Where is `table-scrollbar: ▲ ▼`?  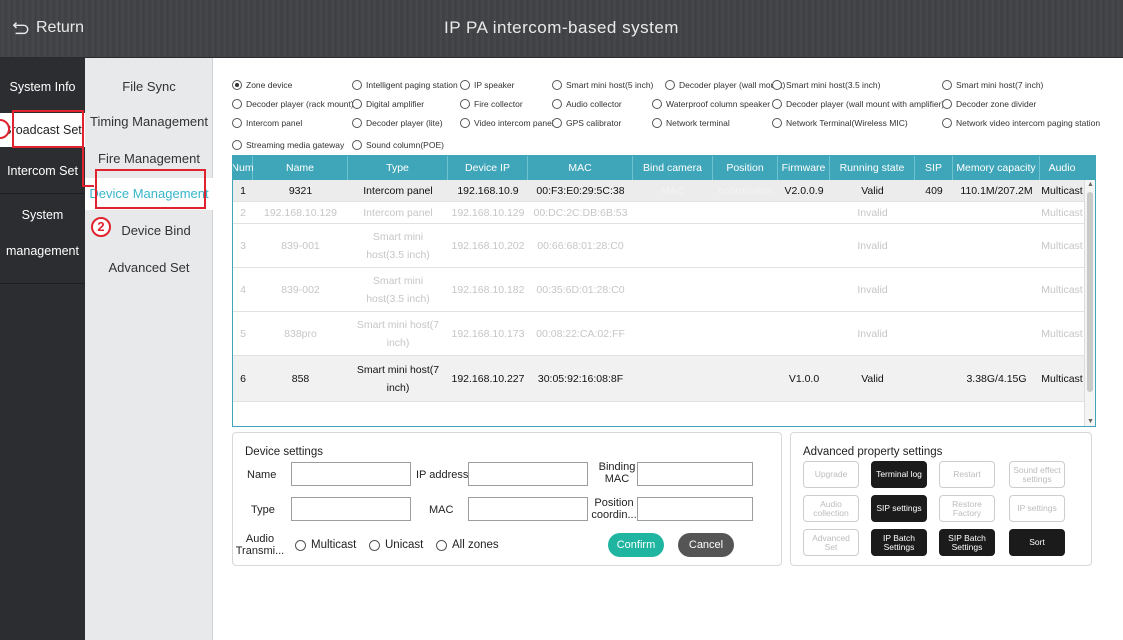
table-scrollbar: ▲ ▼ is located at coordinates (1089, 303).